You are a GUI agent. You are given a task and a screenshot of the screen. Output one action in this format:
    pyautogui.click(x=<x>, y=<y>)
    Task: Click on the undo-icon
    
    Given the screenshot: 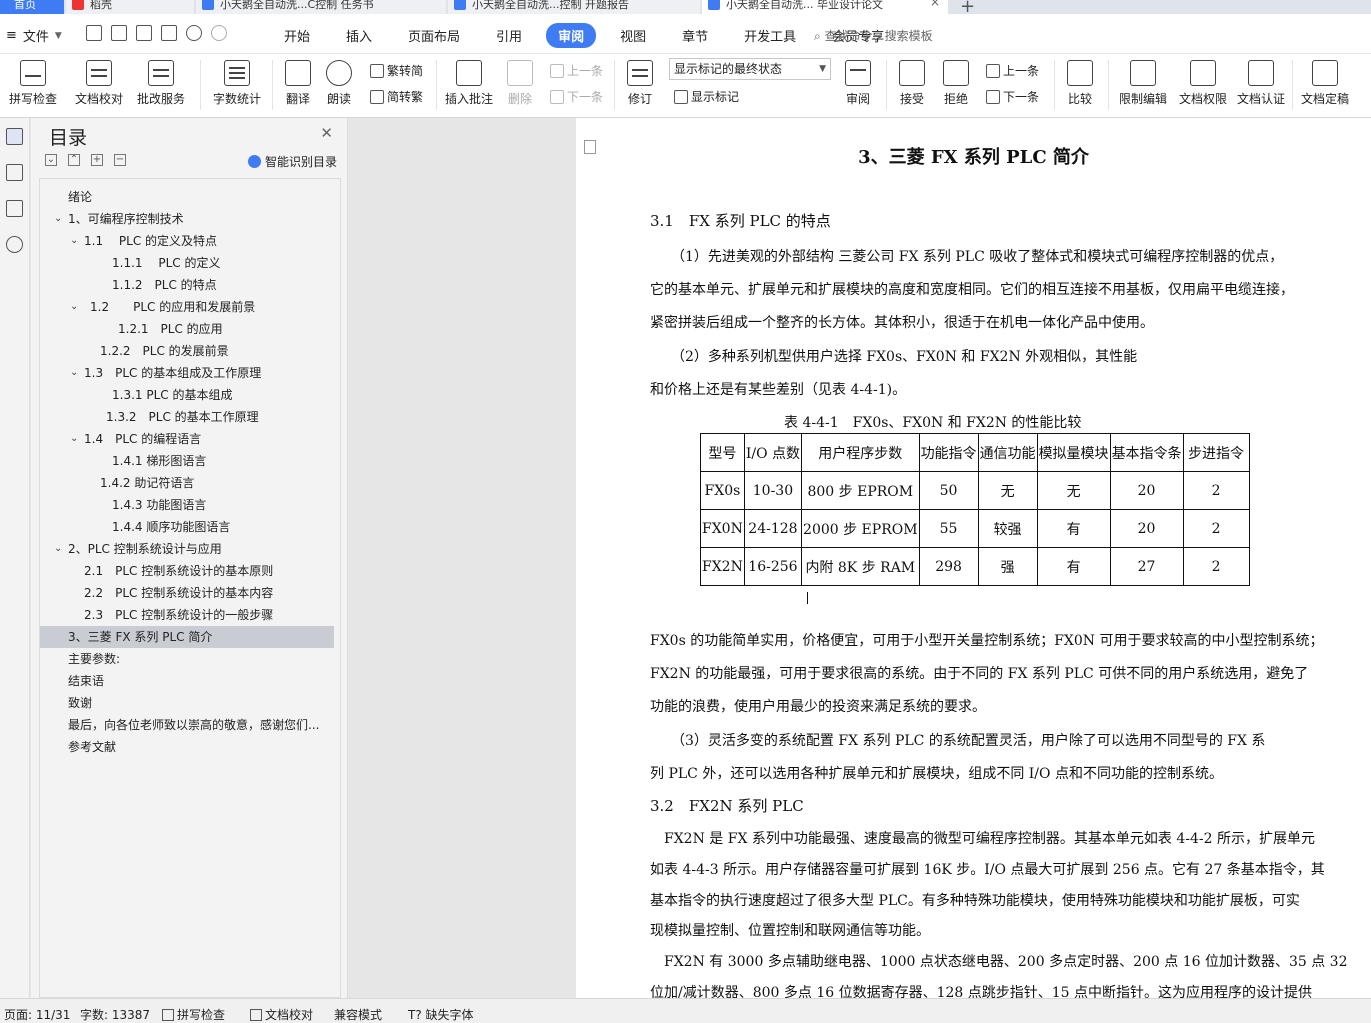 What is the action you would take?
    pyautogui.click(x=194, y=33)
    